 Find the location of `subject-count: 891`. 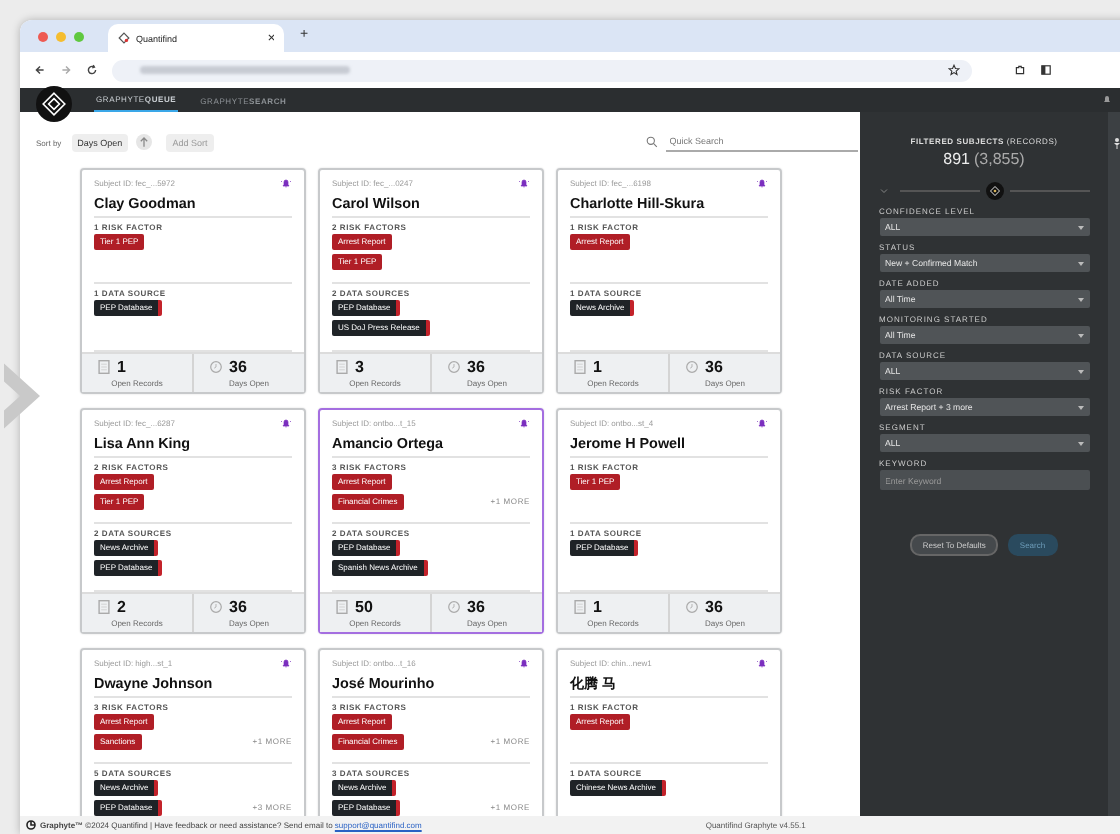

subject-count: 891 is located at coordinates (956, 159).